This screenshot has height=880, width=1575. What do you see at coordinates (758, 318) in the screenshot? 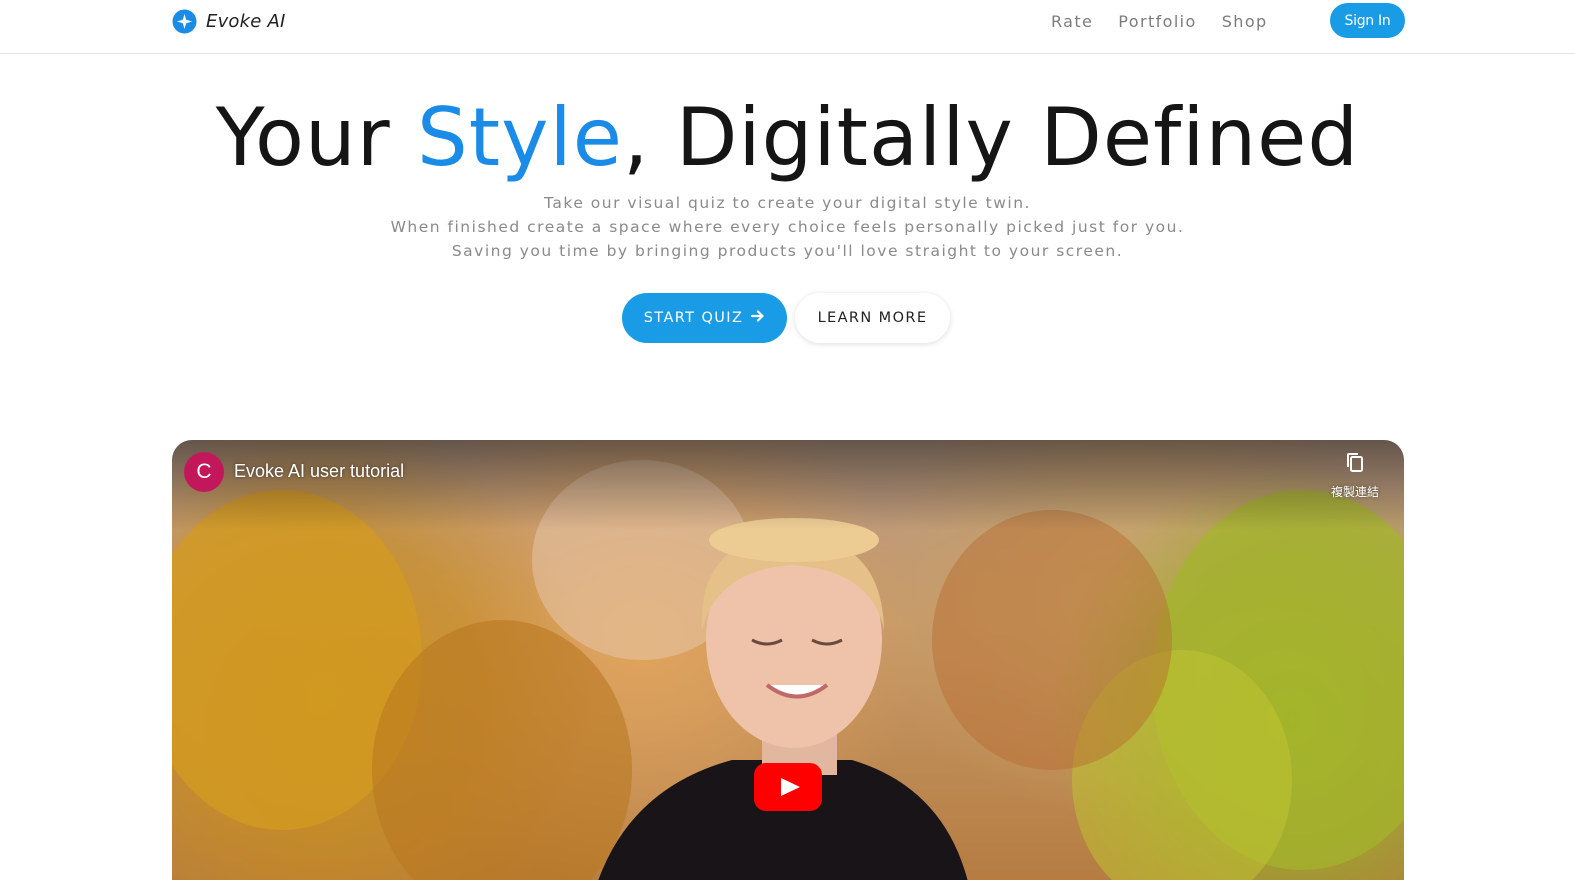
I see `arrow-right-icon` at bounding box center [758, 318].